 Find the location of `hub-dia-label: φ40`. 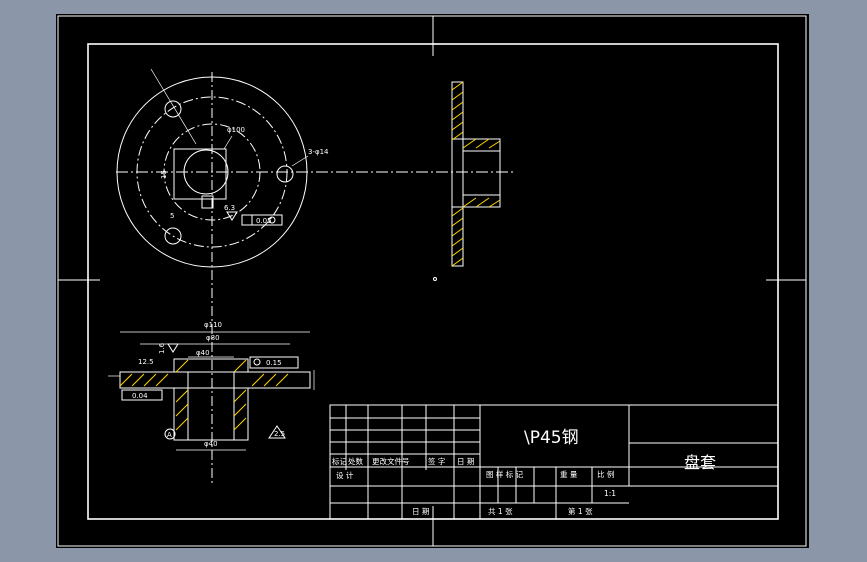

hub-dia-label: φ40 is located at coordinates (211, 444).